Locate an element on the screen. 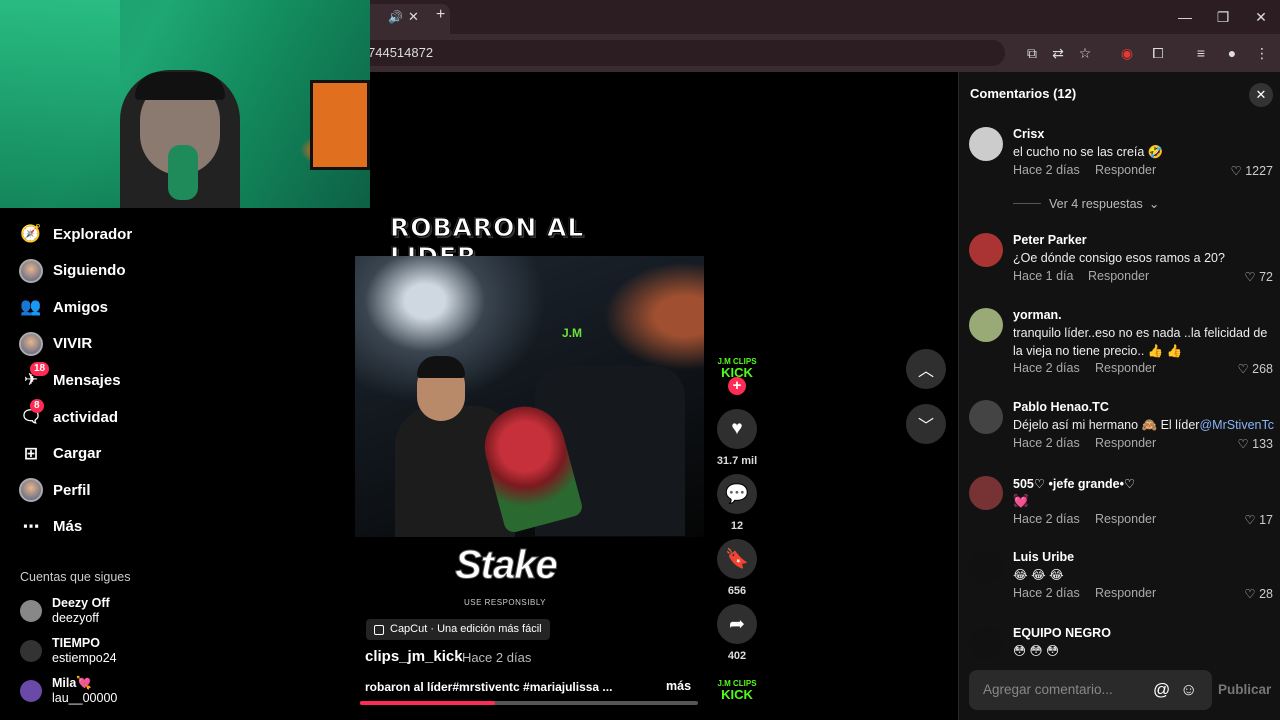 The width and height of the screenshot is (1280, 720). comment-like-button: ♡ 28 is located at coordinates (1238, 593).